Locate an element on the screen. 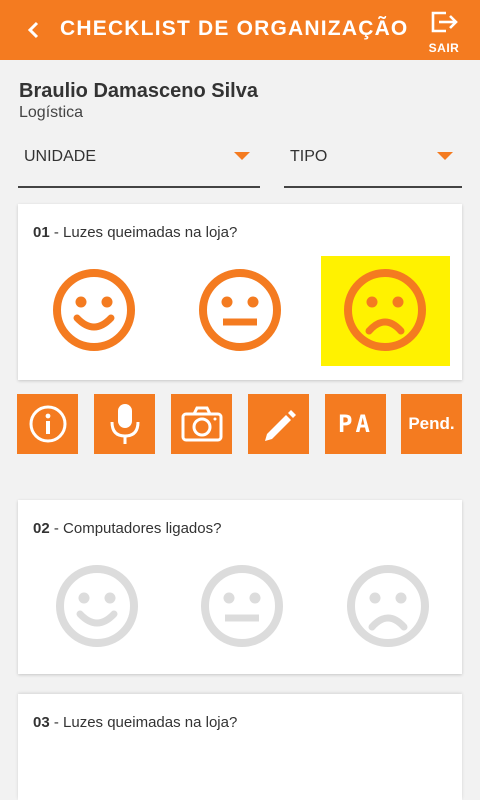 This screenshot has height=800, width=480. question-label: 02 - Computadores ligados? is located at coordinates (127, 528).